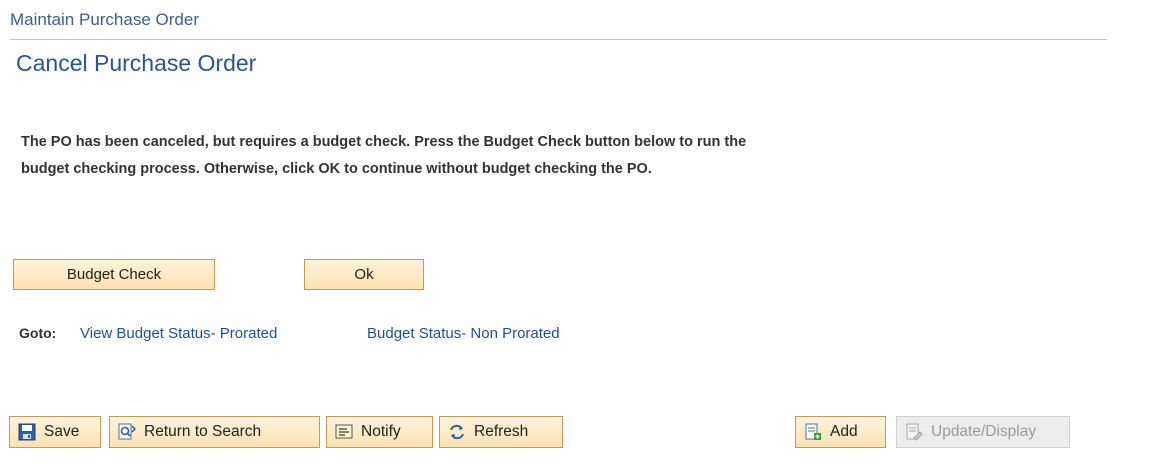 This screenshot has width=1151, height=468. Describe the element at coordinates (457, 432) in the screenshot. I see `refresh-icon` at that location.